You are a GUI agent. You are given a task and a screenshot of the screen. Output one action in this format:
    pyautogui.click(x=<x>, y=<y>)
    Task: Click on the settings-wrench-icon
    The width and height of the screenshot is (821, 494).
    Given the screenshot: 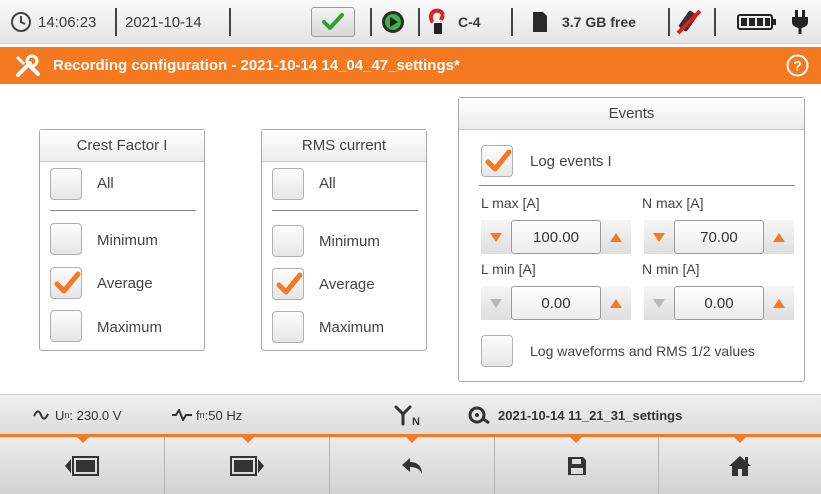 What is the action you would take?
    pyautogui.click(x=28, y=66)
    